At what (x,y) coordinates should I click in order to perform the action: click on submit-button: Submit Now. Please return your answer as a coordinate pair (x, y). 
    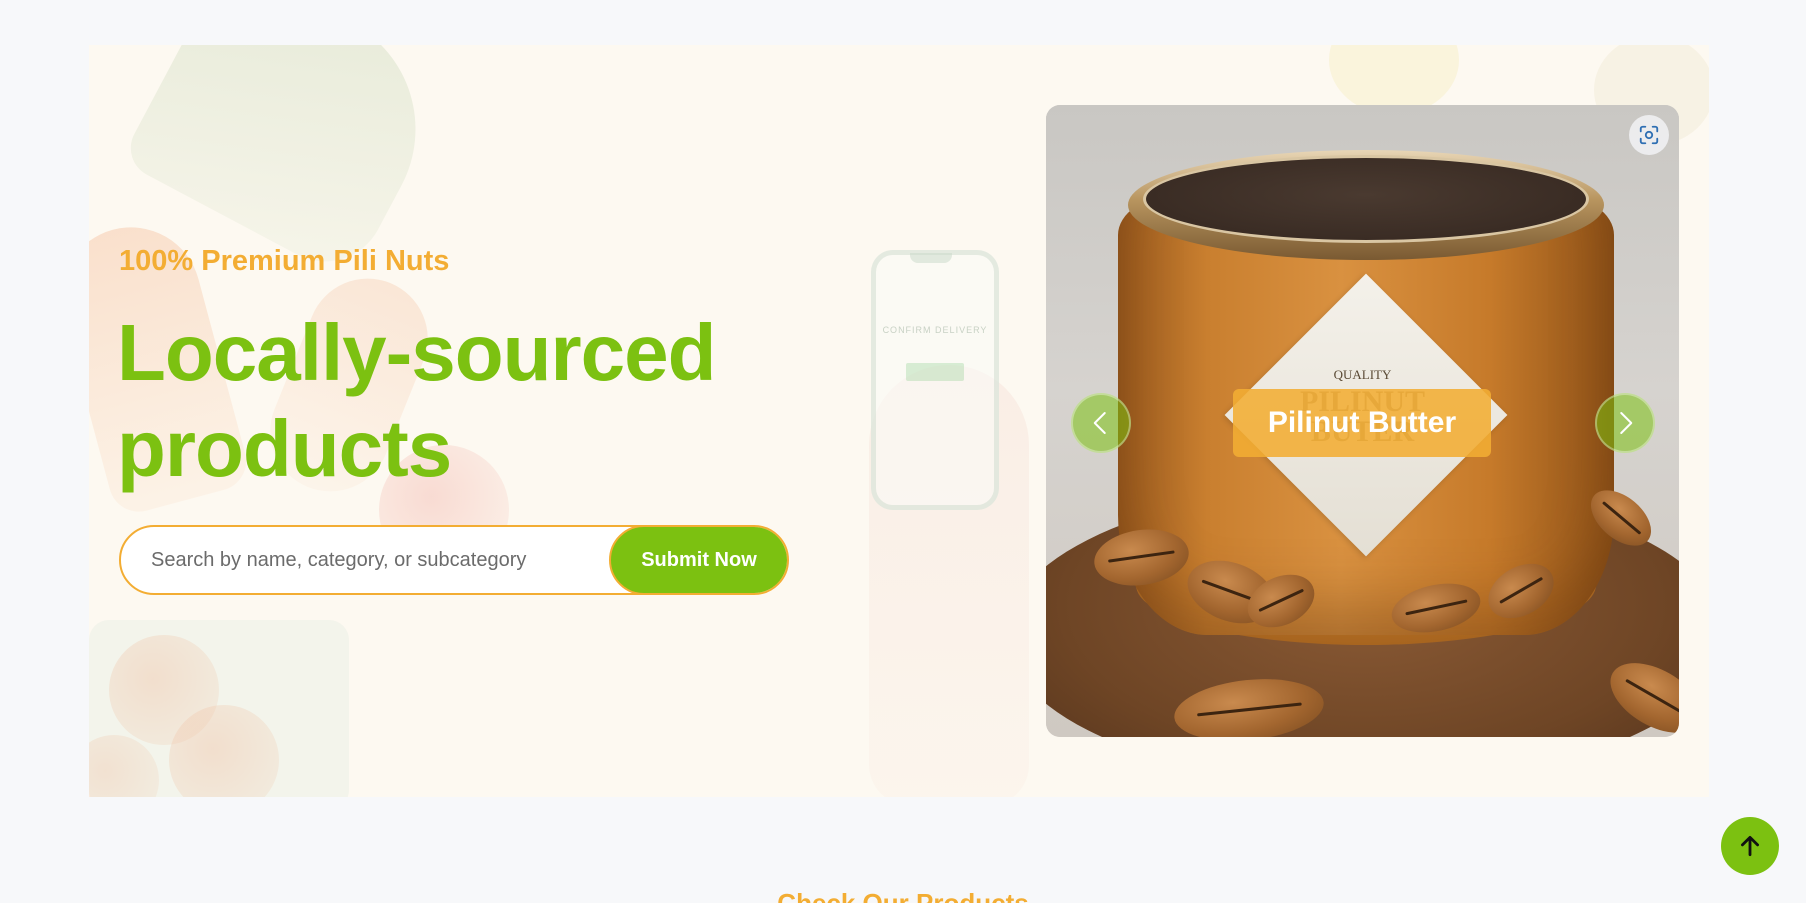
    Looking at the image, I should click on (698, 560).